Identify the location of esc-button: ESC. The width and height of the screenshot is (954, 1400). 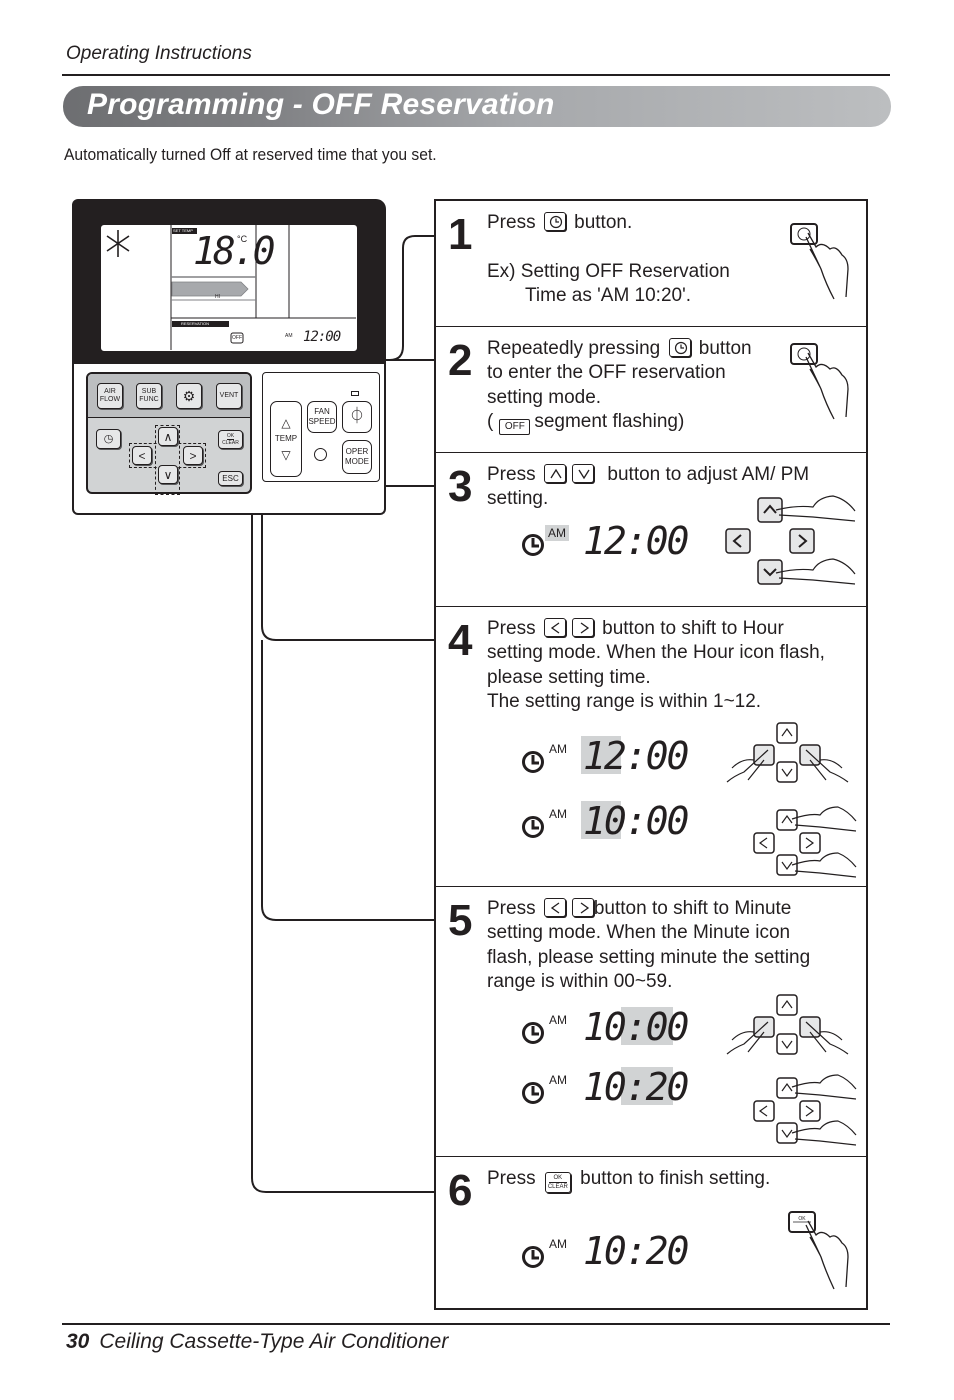
(230, 478).